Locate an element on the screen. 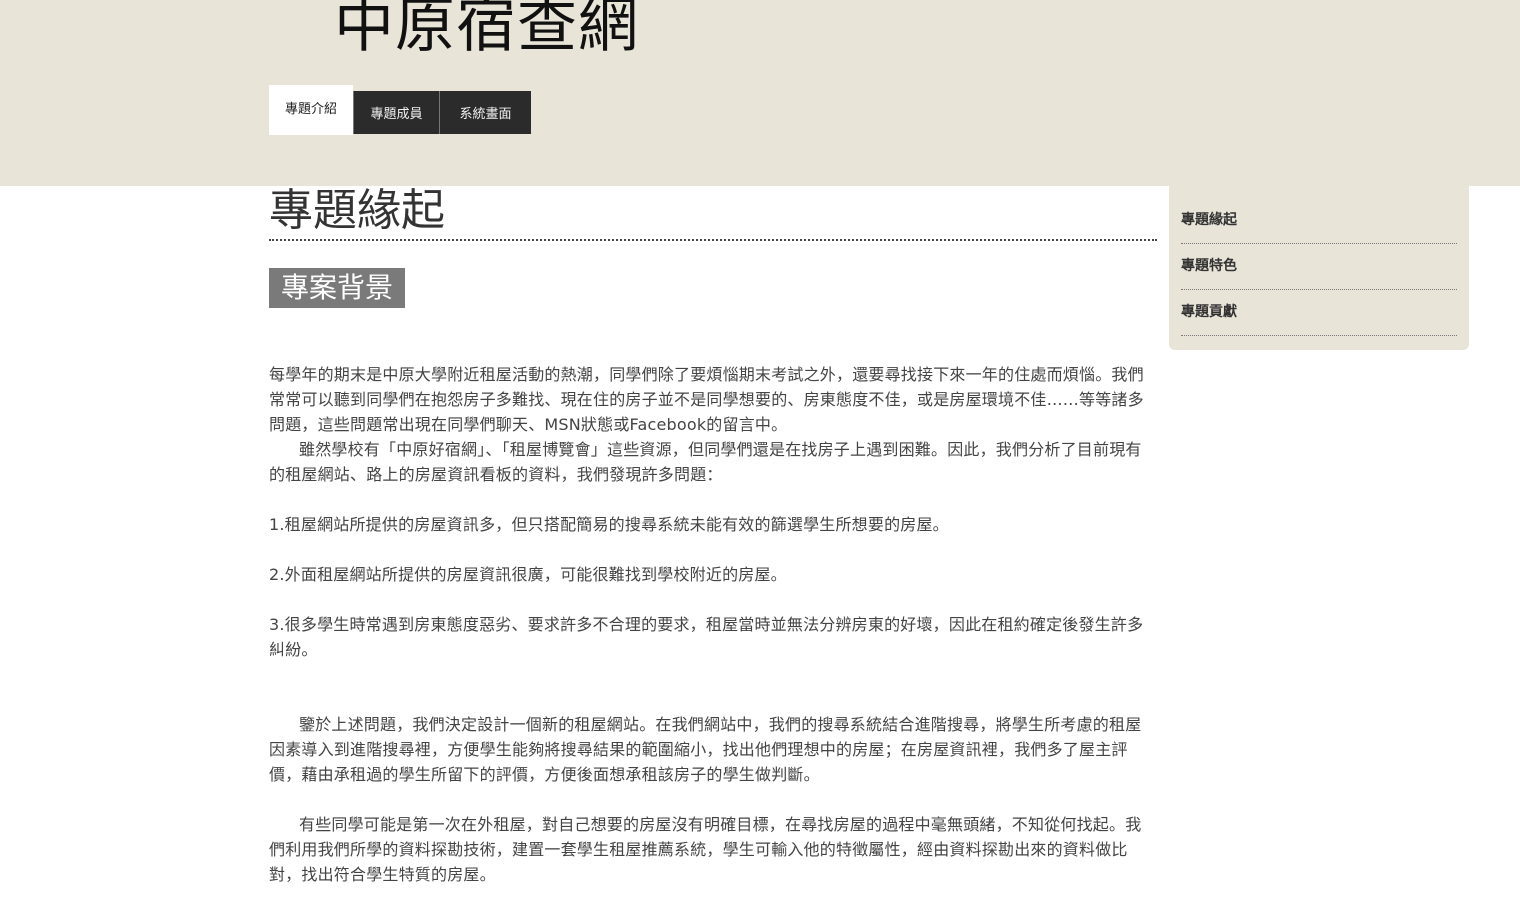 The width and height of the screenshot is (1520, 902). tab-project-intro: 專題介紹 is located at coordinates (311, 110).